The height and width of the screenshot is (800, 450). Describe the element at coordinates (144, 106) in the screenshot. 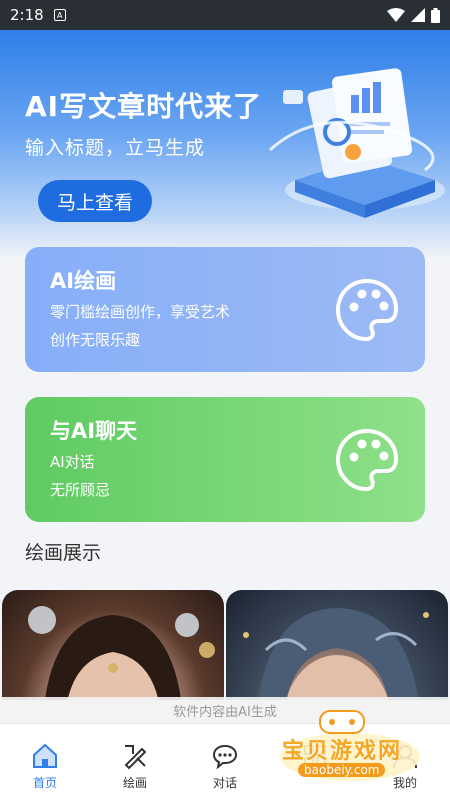

I see `hero-title: AI写文章时代来了` at that location.